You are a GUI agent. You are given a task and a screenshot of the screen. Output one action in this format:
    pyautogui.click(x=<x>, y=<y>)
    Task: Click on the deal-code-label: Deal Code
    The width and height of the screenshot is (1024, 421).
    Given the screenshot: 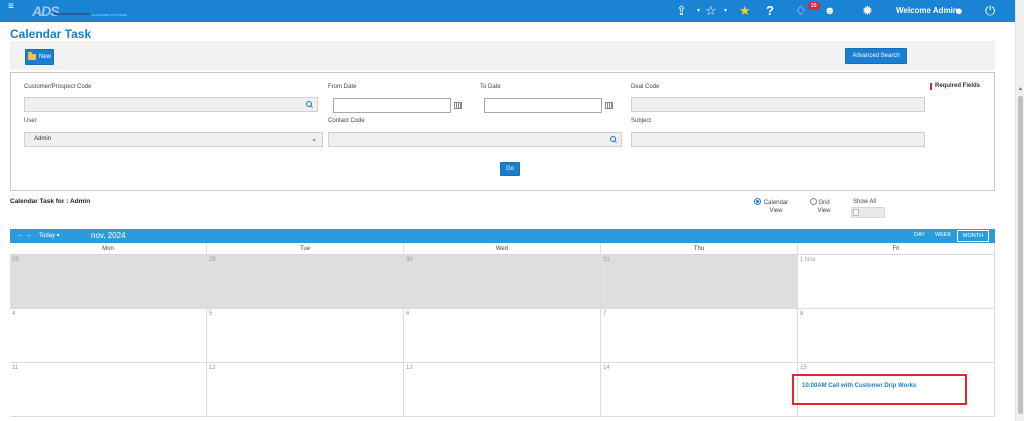 What is the action you would take?
    pyautogui.click(x=645, y=87)
    